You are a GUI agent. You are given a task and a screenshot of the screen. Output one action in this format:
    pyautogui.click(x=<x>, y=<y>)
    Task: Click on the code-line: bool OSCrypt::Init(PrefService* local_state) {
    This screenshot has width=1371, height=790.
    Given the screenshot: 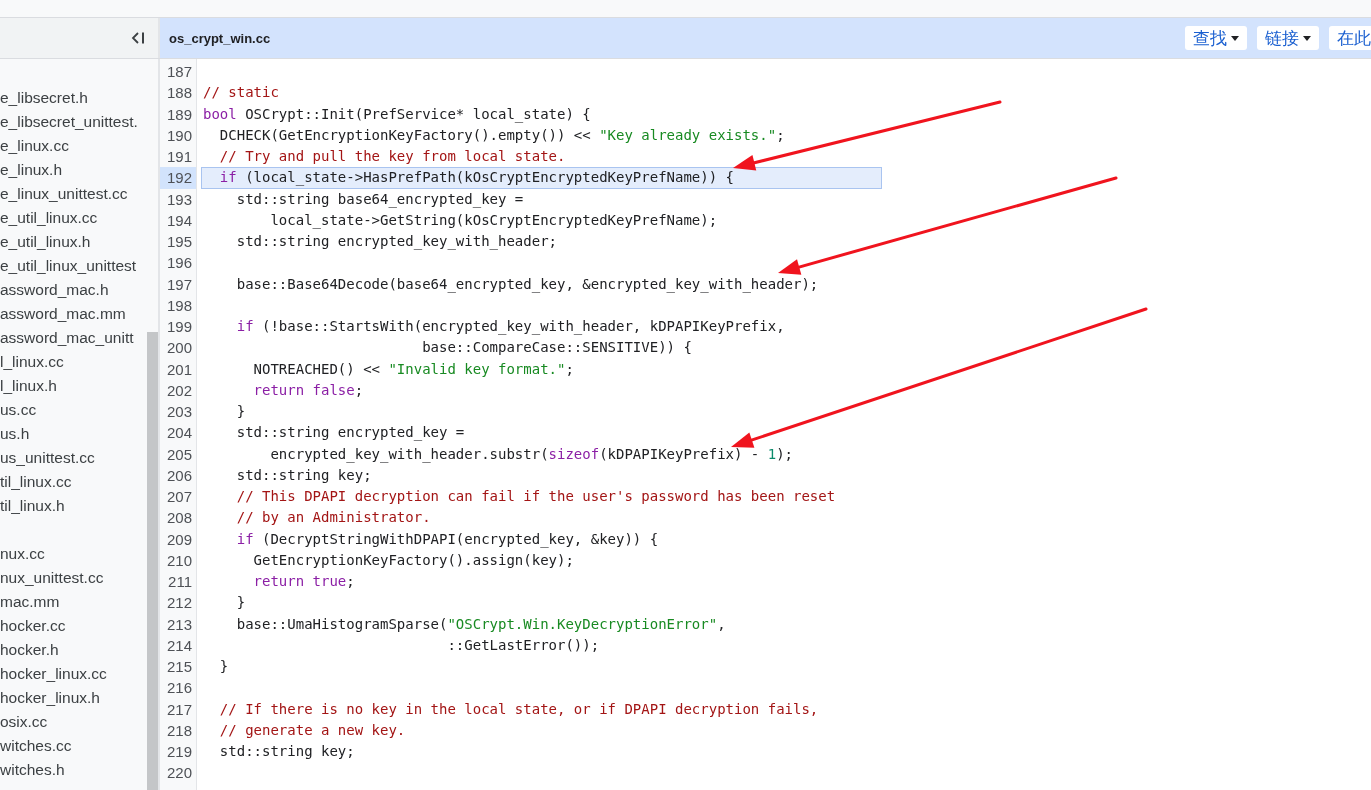 What is the action you would take?
    pyautogui.click(x=396, y=114)
    